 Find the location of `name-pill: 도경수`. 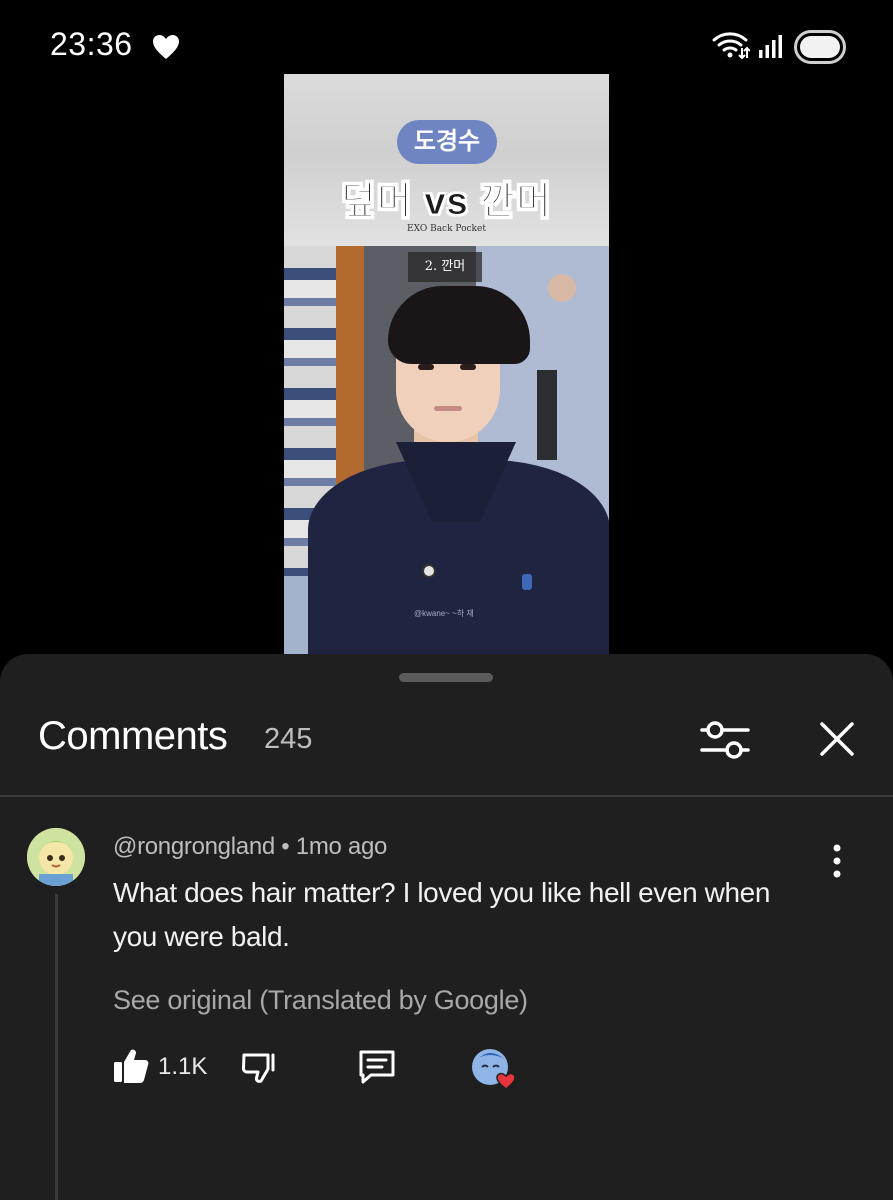

name-pill: 도경수 is located at coordinates (447, 142).